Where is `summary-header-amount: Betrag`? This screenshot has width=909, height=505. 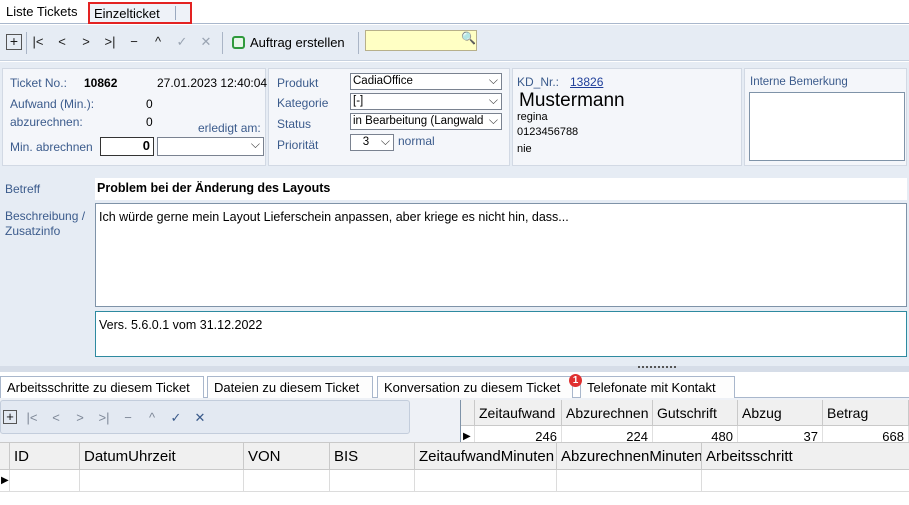
summary-header-amount: Betrag is located at coordinates (866, 413).